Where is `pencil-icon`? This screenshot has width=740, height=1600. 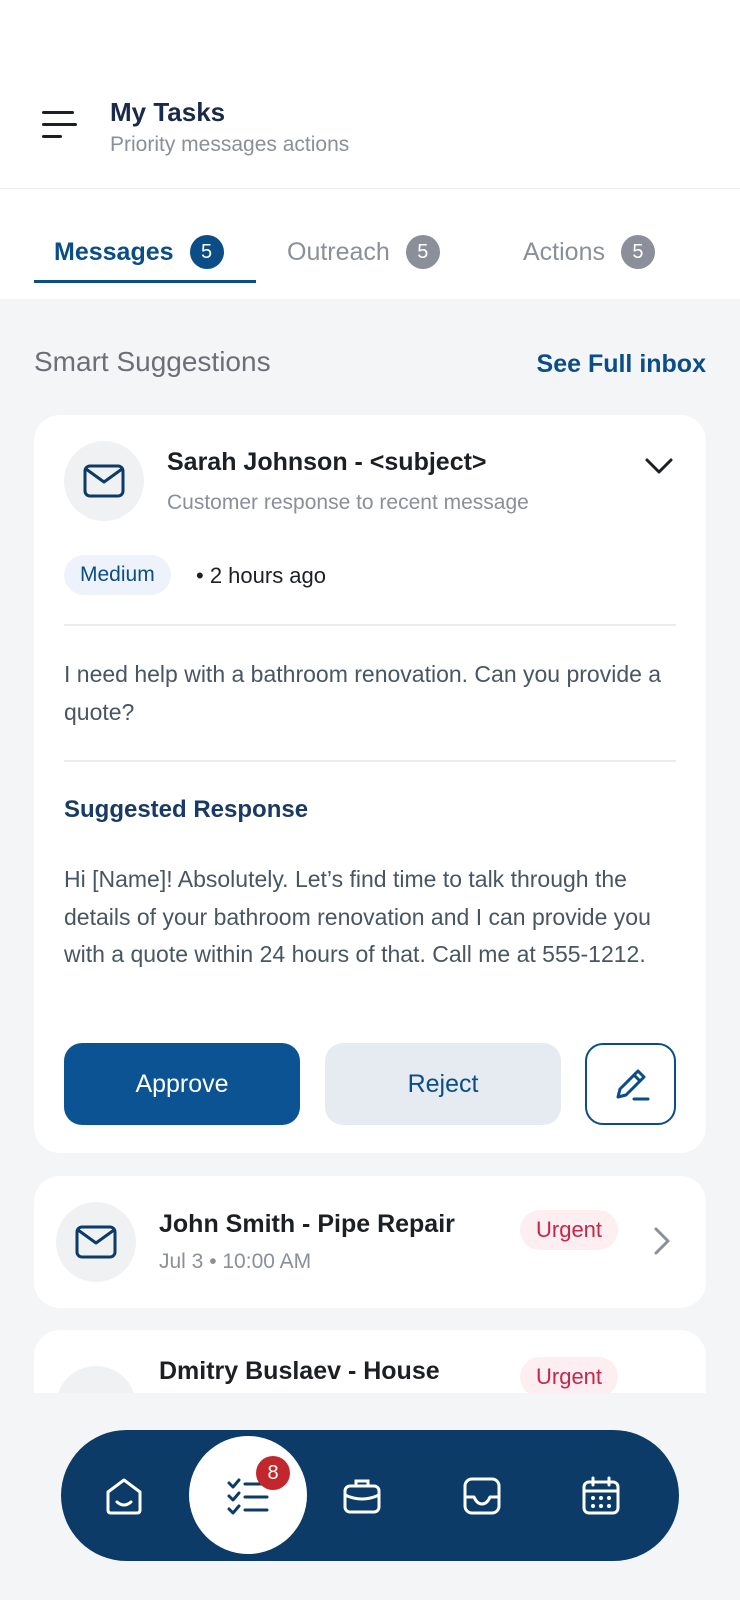 pencil-icon is located at coordinates (632, 1085).